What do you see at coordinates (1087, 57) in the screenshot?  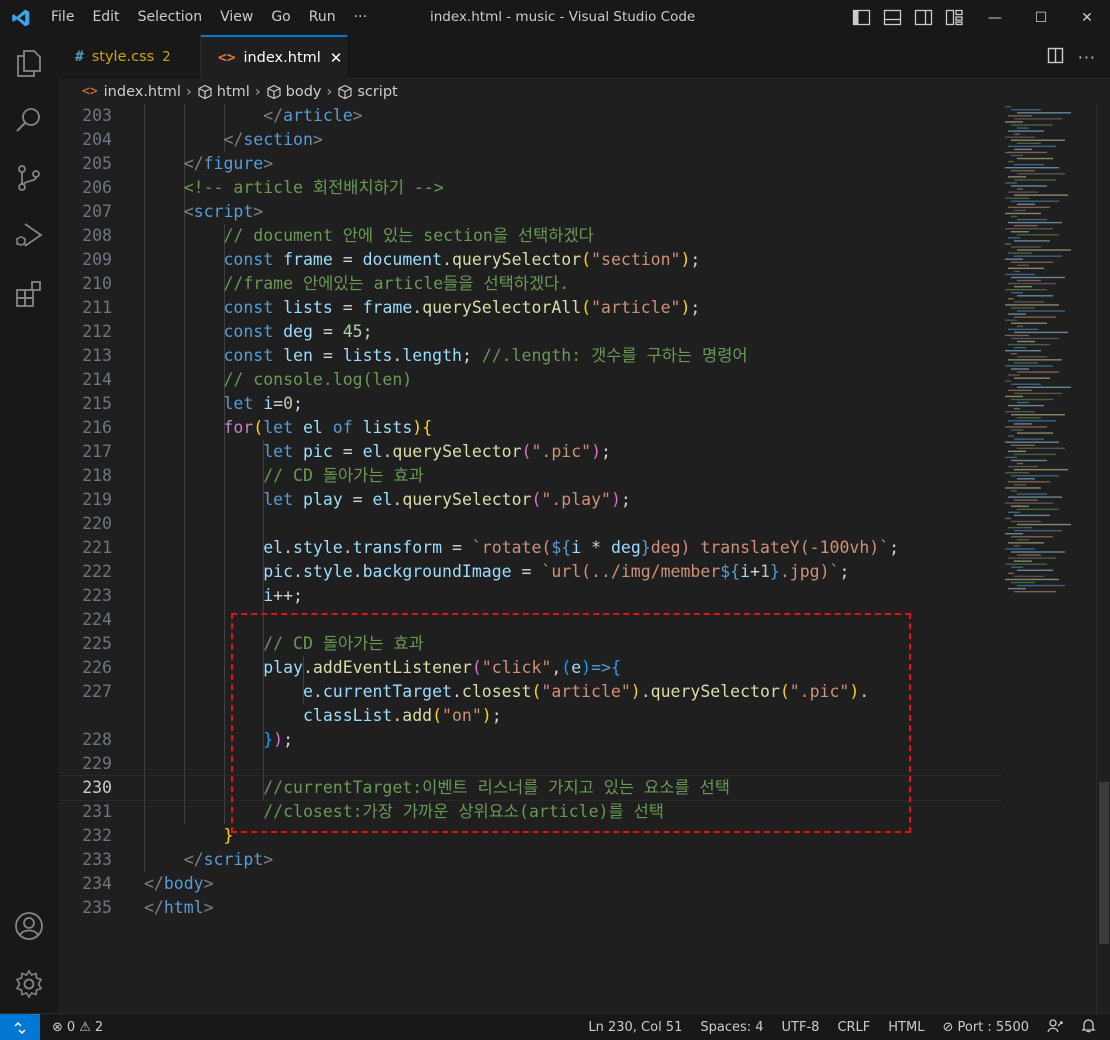 I see `more-actions-icon: ···` at bounding box center [1087, 57].